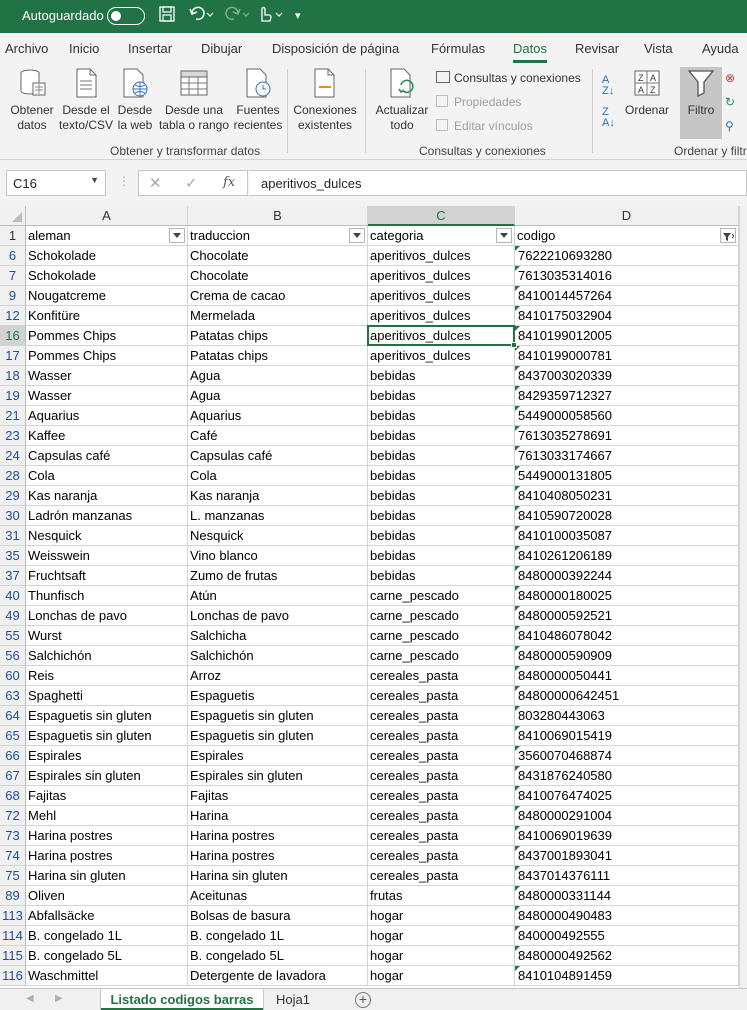 This screenshot has height=1010, width=747. What do you see at coordinates (107, 876) in the screenshot?
I see `cell-aleman: Harina sin gluten` at bounding box center [107, 876].